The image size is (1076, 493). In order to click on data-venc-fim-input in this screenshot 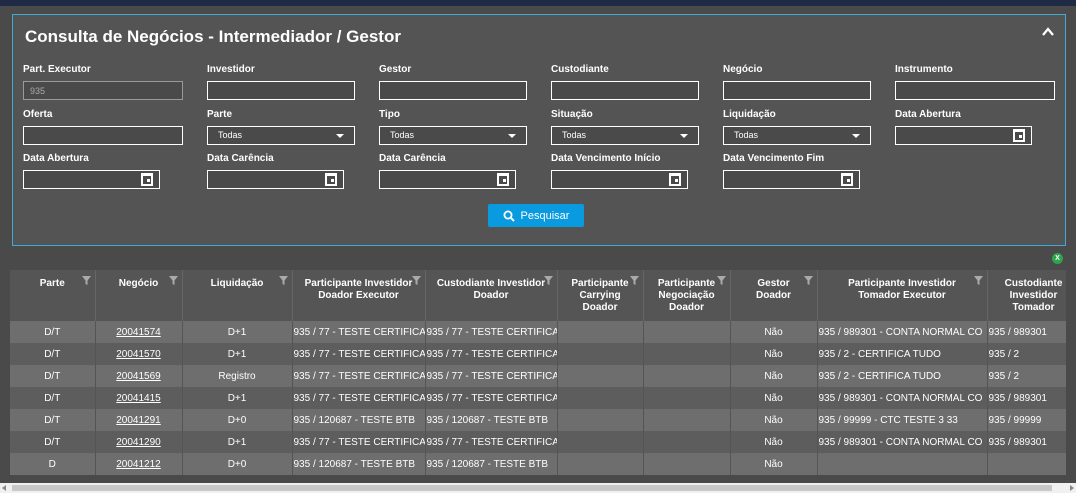, I will do `click(791, 179)`.